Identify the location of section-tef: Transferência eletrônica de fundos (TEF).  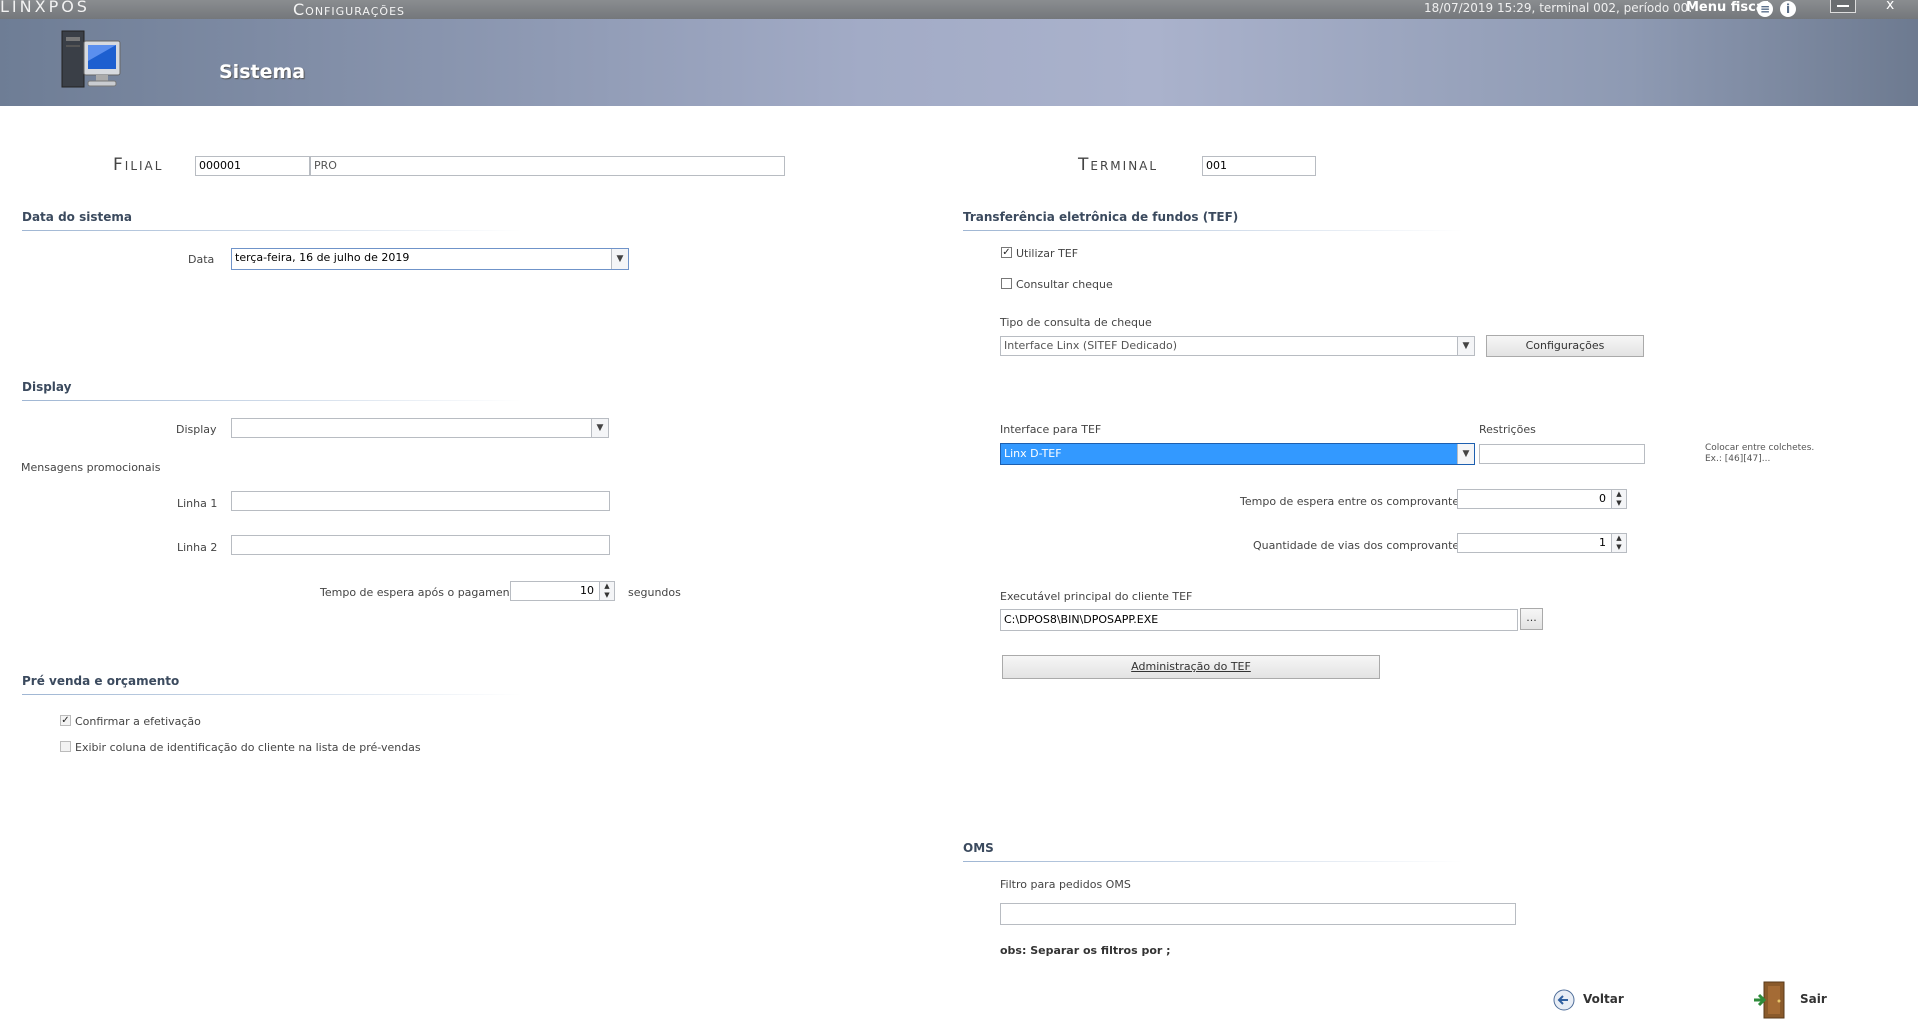
(1101, 217).